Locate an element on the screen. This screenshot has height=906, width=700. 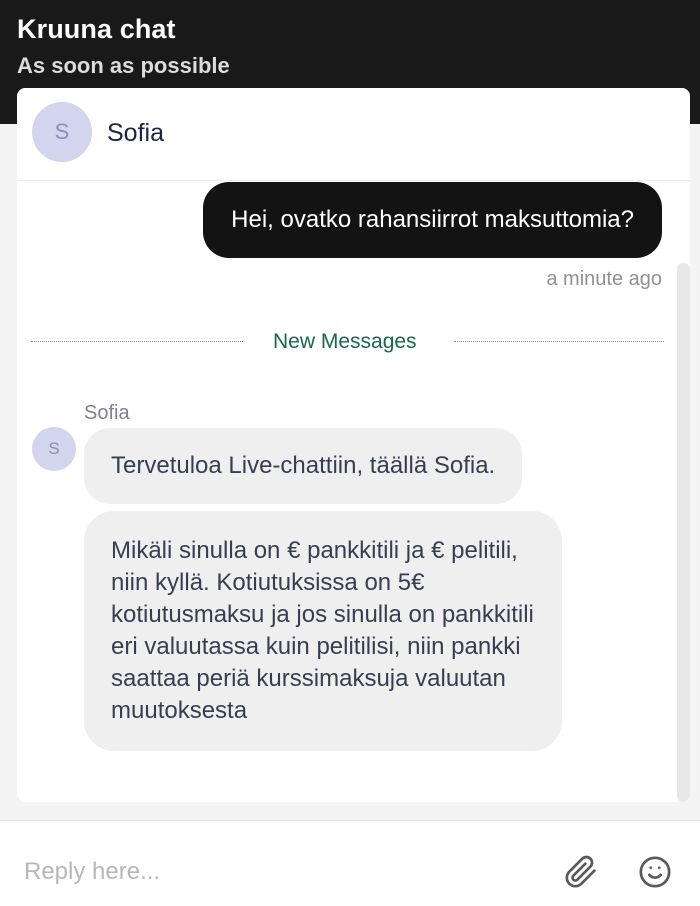
attach-button is located at coordinates (581, 872).